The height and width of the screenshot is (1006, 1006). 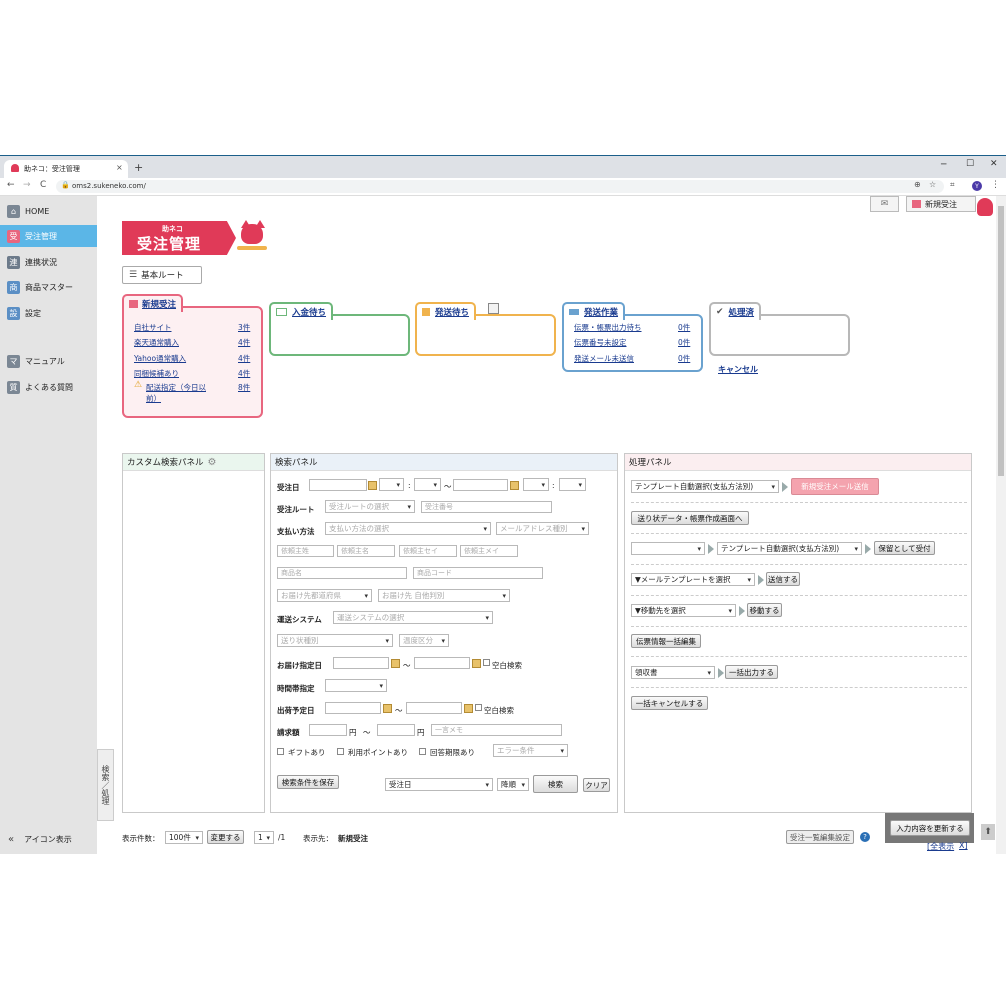 What do you see at coordinates (48, 211) in the screenshot?
I see `sidebar-item-home: ⌂ HOME` at bounding box center [48, 211].